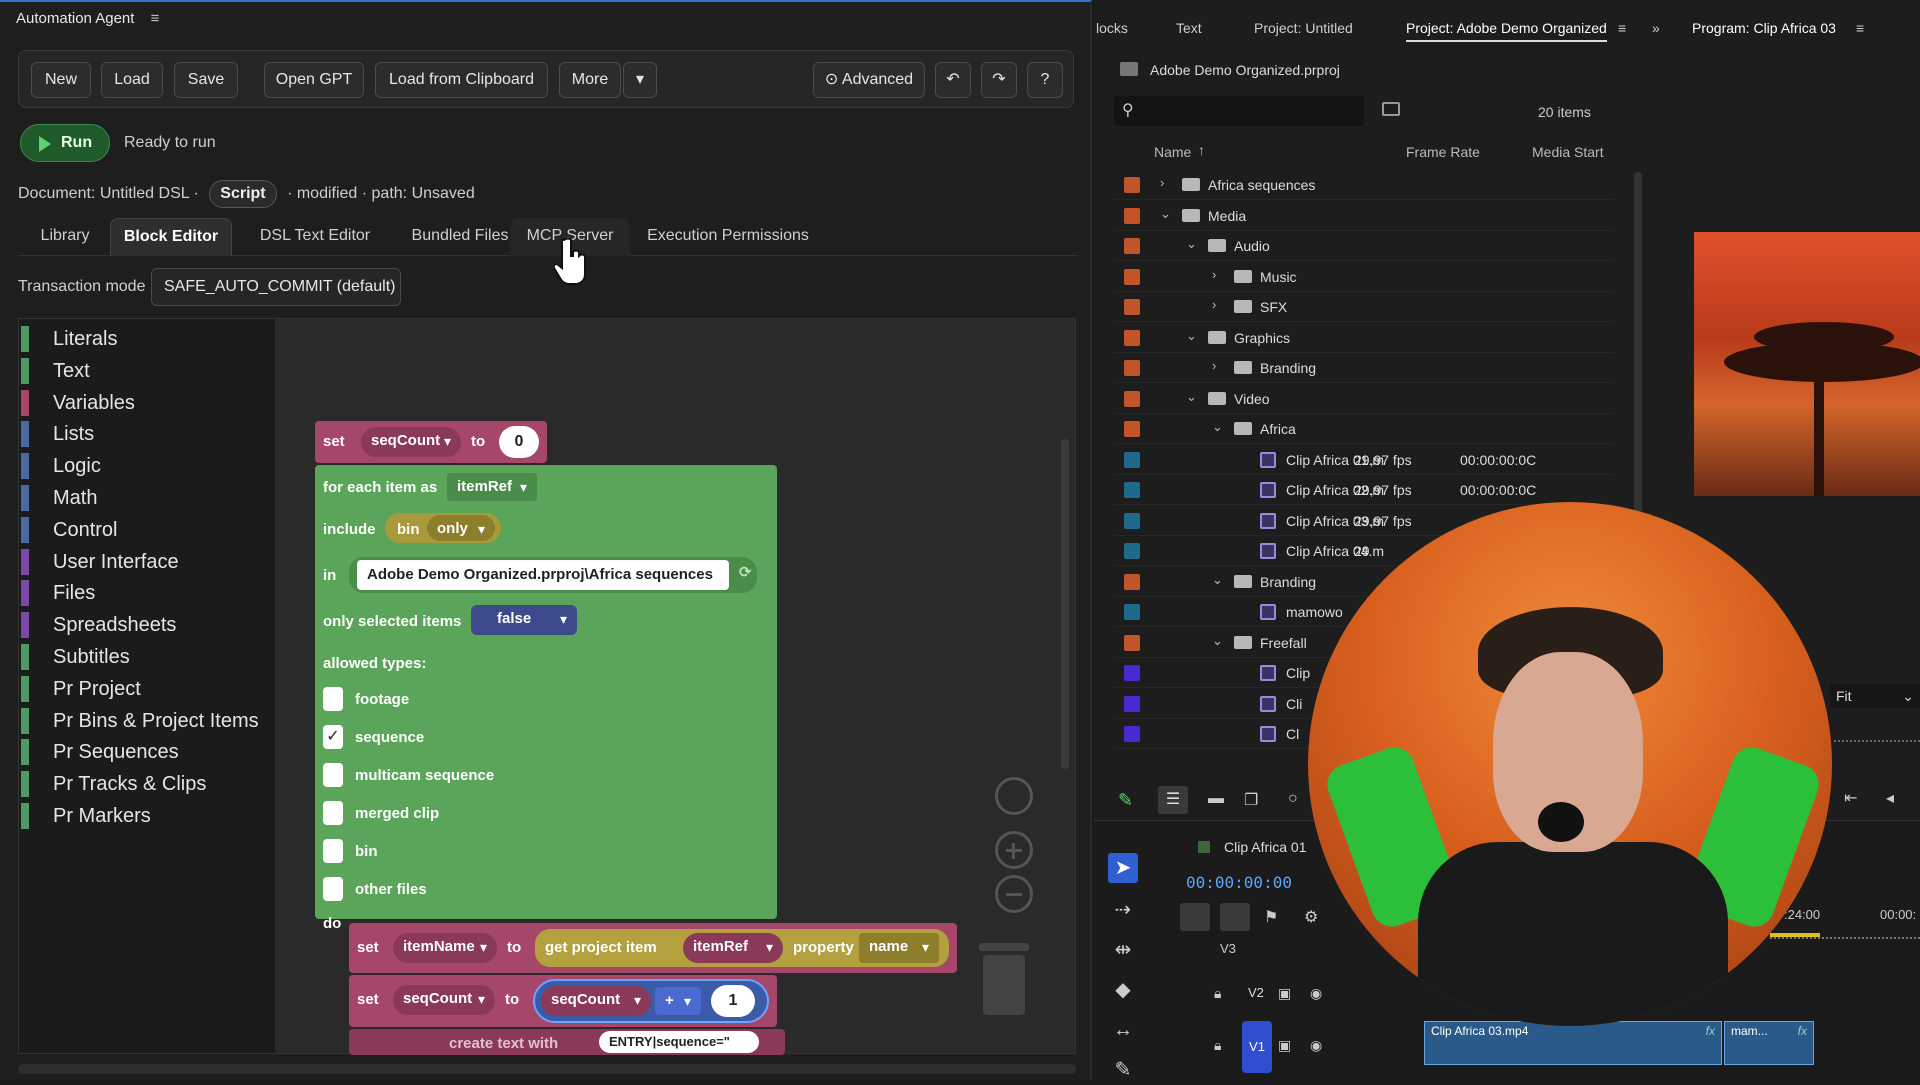  What do you see at coordinates (1890, 798) in the screenshot?
I see `step-back-icon: ◂` at bounding box center [1890, 798].